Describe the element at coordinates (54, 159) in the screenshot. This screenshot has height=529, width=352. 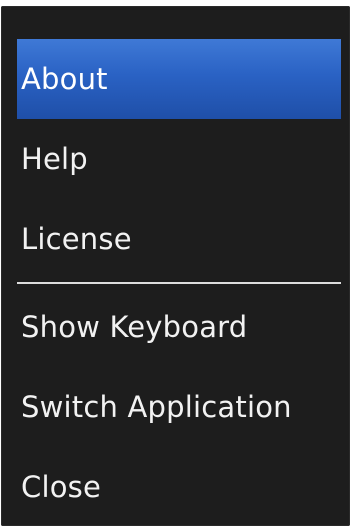
I see `menu-item-label: Help` at that location.